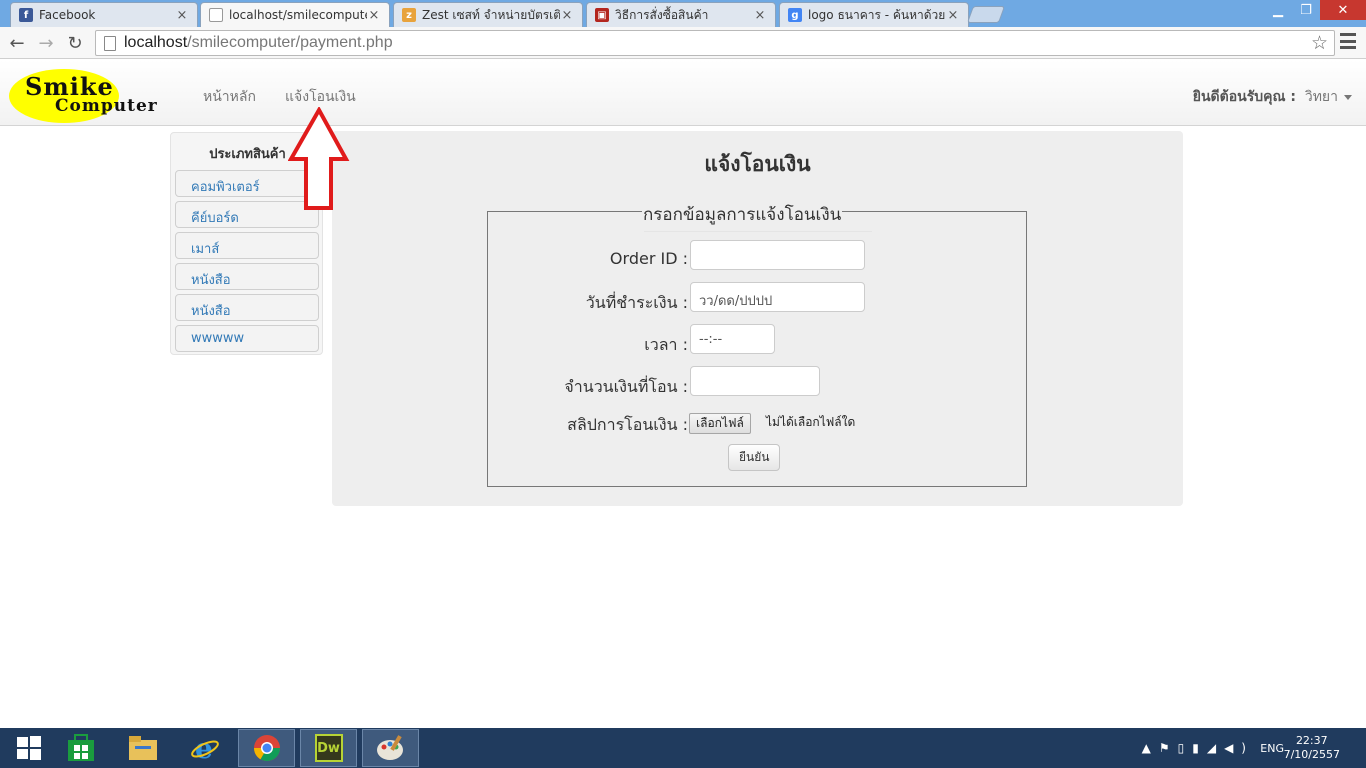  Describe the element at coordinates (320, 97) in the screenshot. I see `nav-transfer-link: แจ้งโอนเงิน` at that location.